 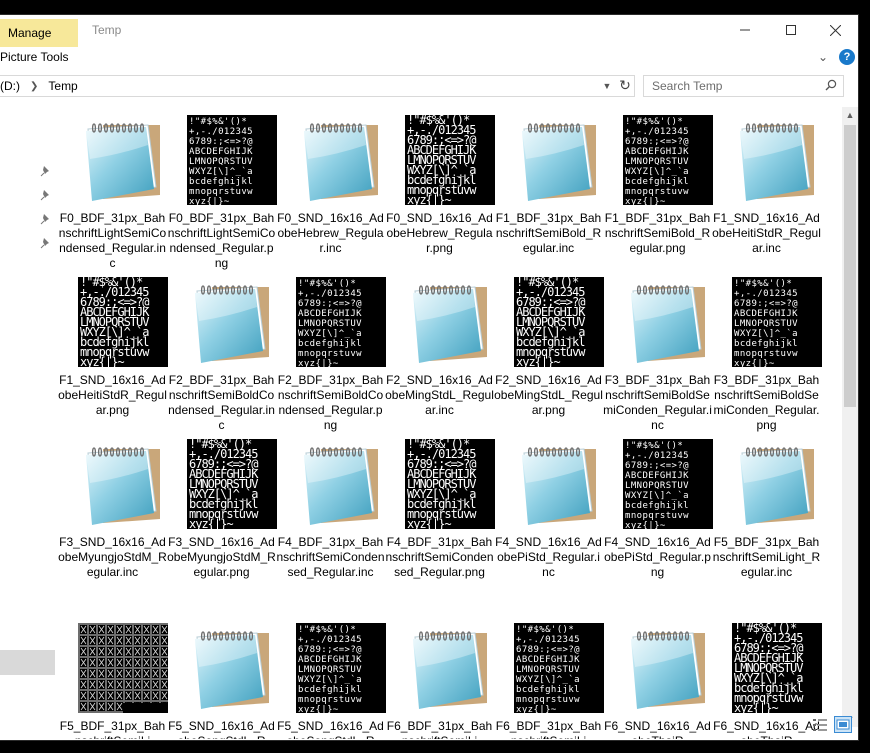 I want to click on svg-text: WXYZ[\]^_`a, so click(x=221, y=171).